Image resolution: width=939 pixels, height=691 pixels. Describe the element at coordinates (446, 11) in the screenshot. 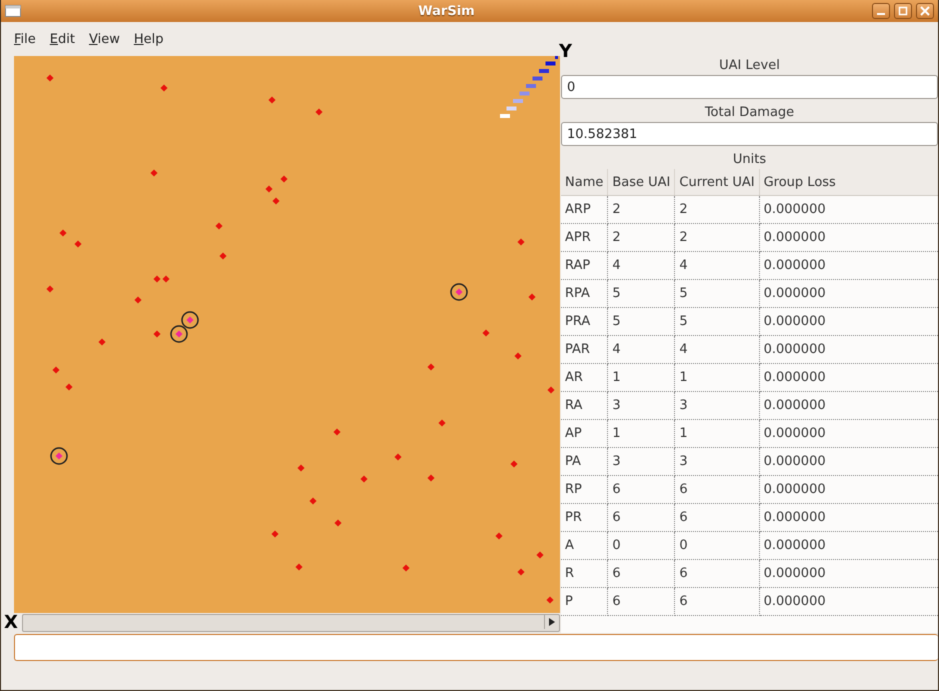

I see `window-title: WarSim` at that location.